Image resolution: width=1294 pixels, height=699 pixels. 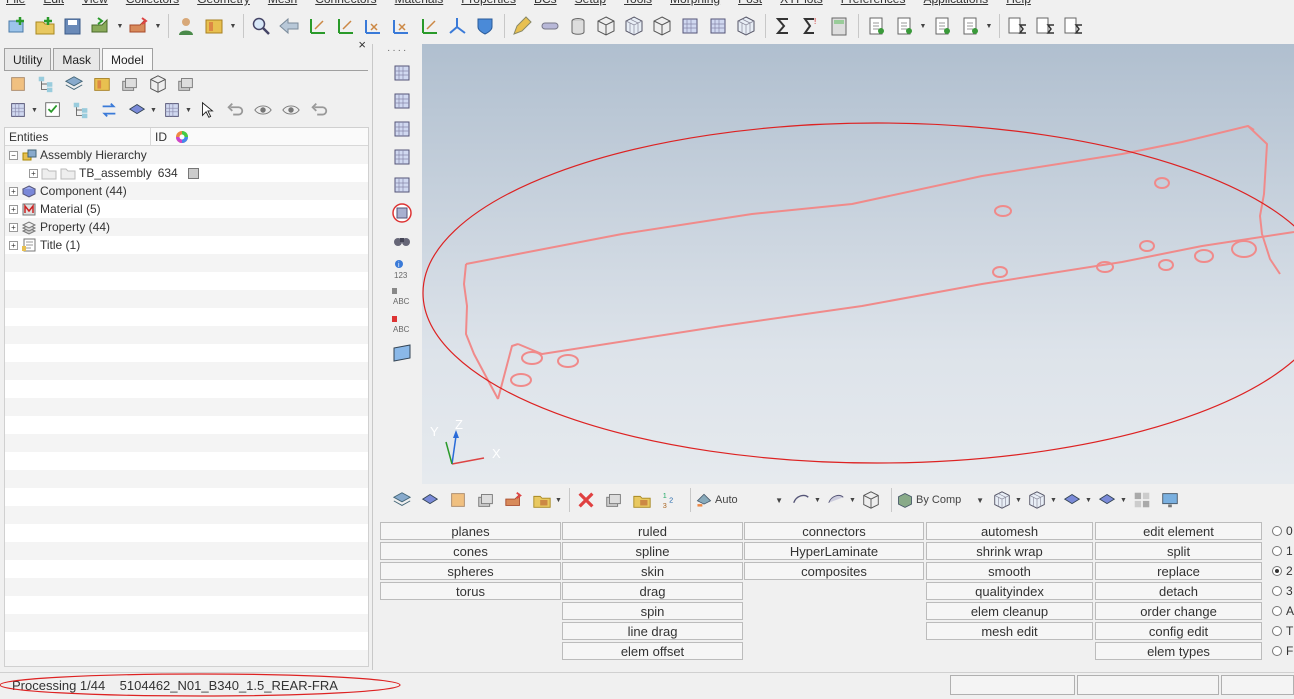 What do you see at coordinates (77, 59) in the screenshot?
I see `tab-mask: Mask` at bounding box center [77, 59].